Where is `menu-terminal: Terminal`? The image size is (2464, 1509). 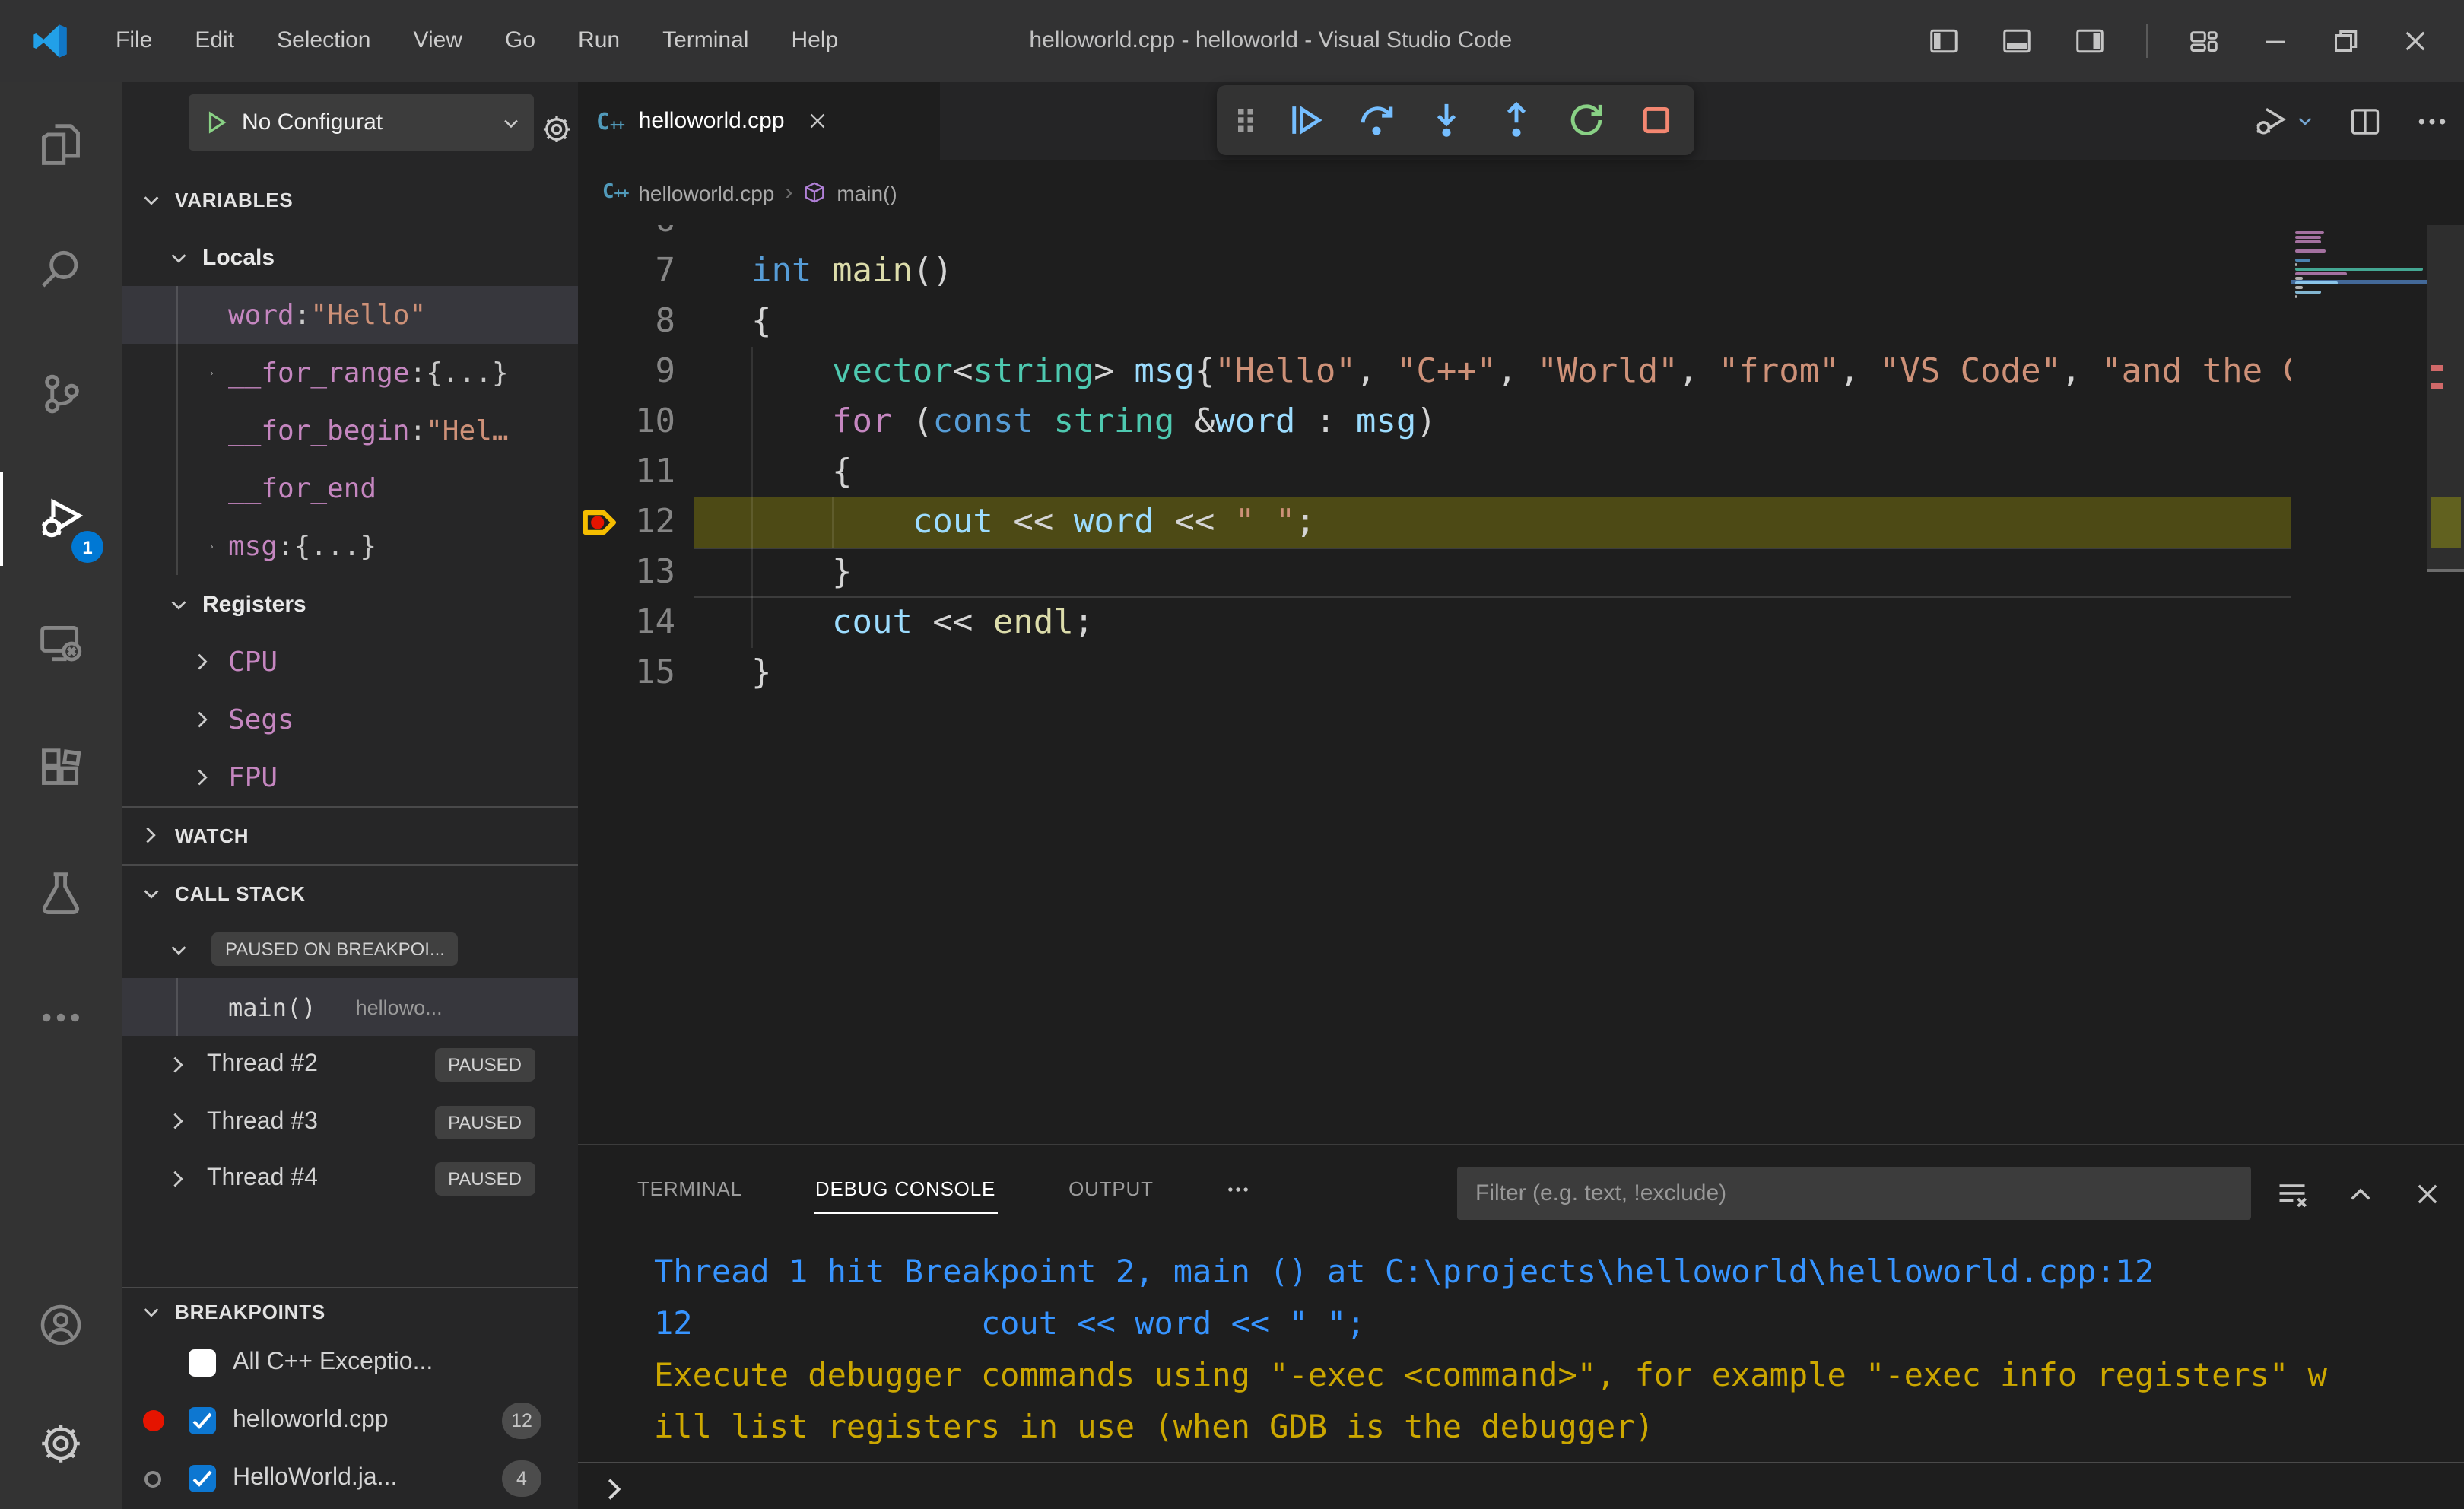 menu-terminal: Terminal is located at coordinates (705, 41).